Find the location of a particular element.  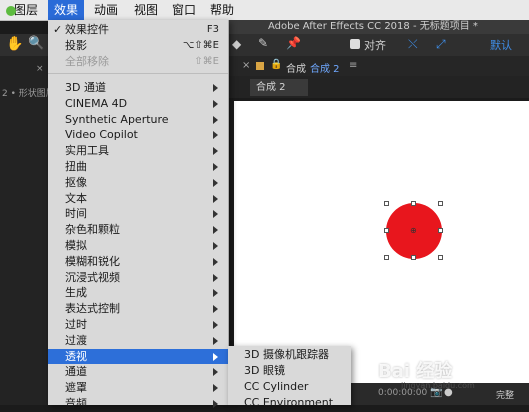

menu-bar: 图层 效果 动画 视图 窗口 帮助 is located at coordinates (264, 10).